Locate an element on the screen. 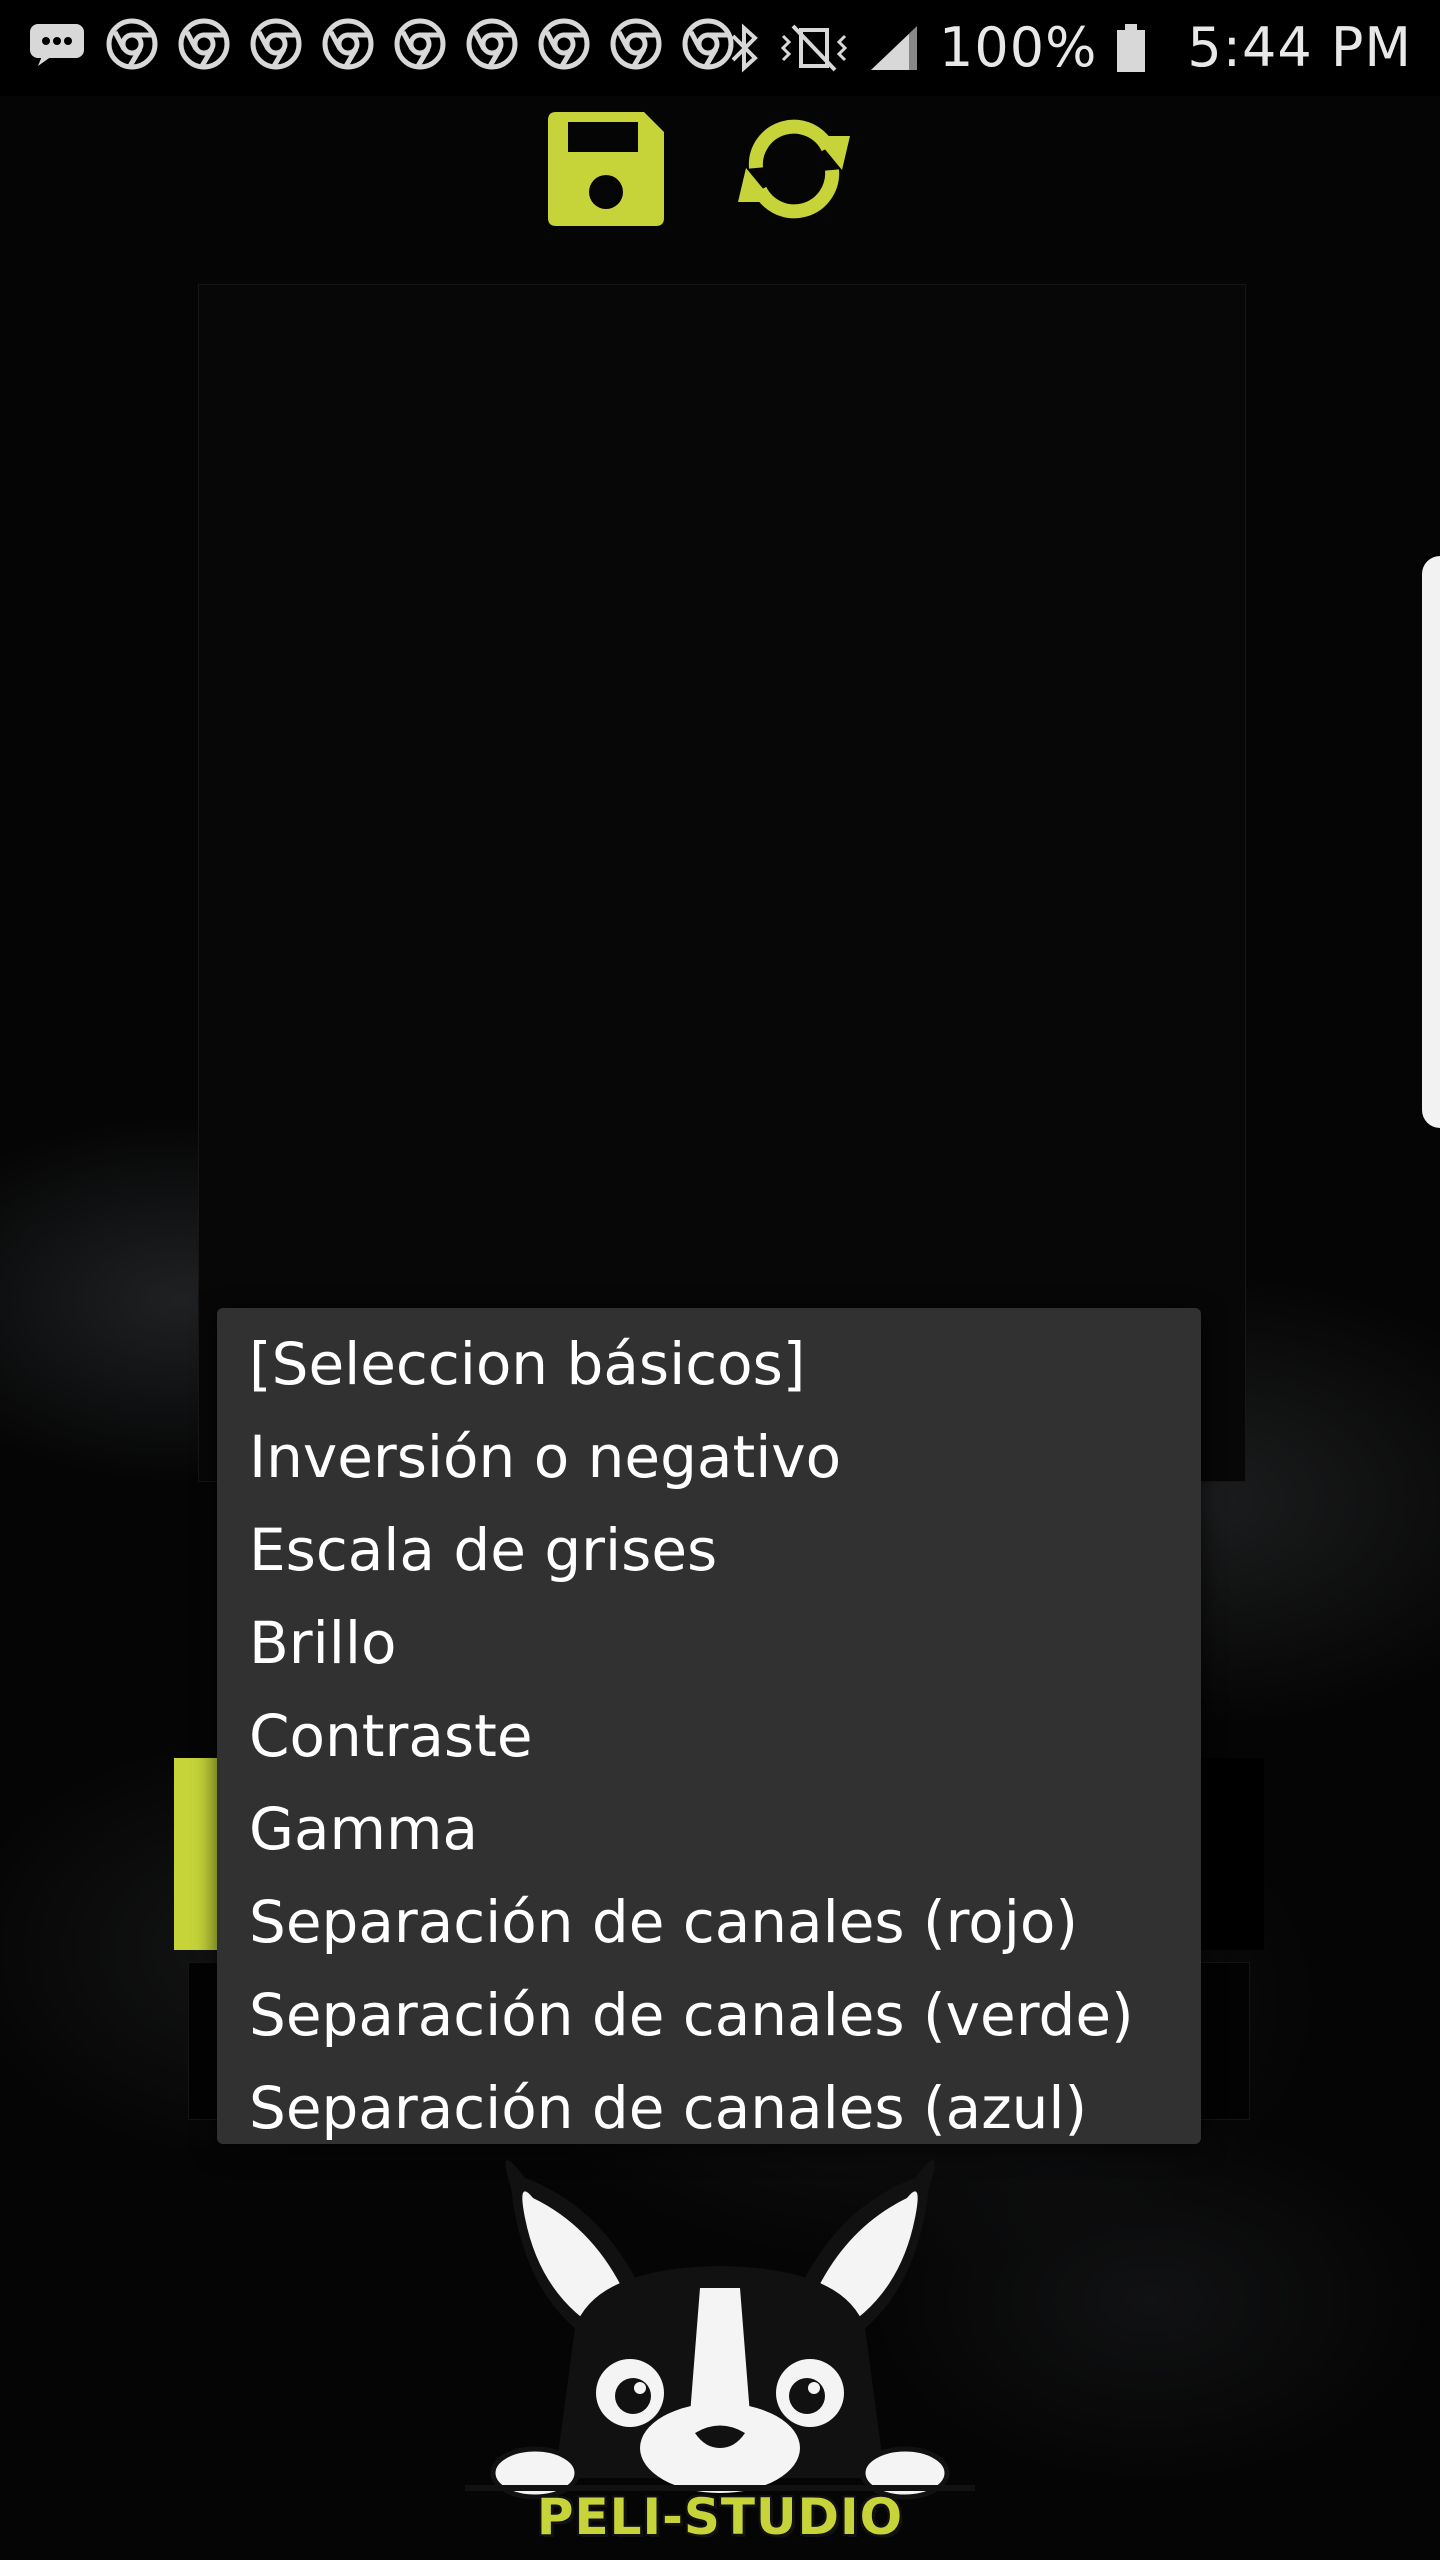  refresh-button is located at coordinates (794, 171).